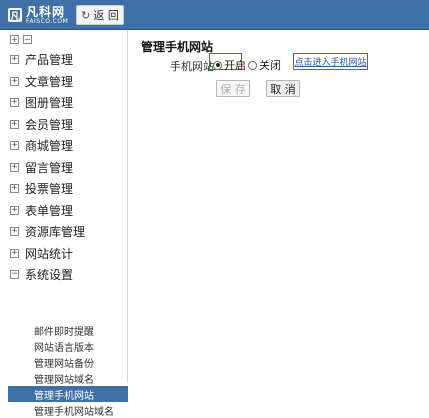 The height and width of the screenshot is (418, 429). Describe the element at coordinates (49, 189) in the screenshot. I see `sidebar-item-label: 投票管理` at that location.